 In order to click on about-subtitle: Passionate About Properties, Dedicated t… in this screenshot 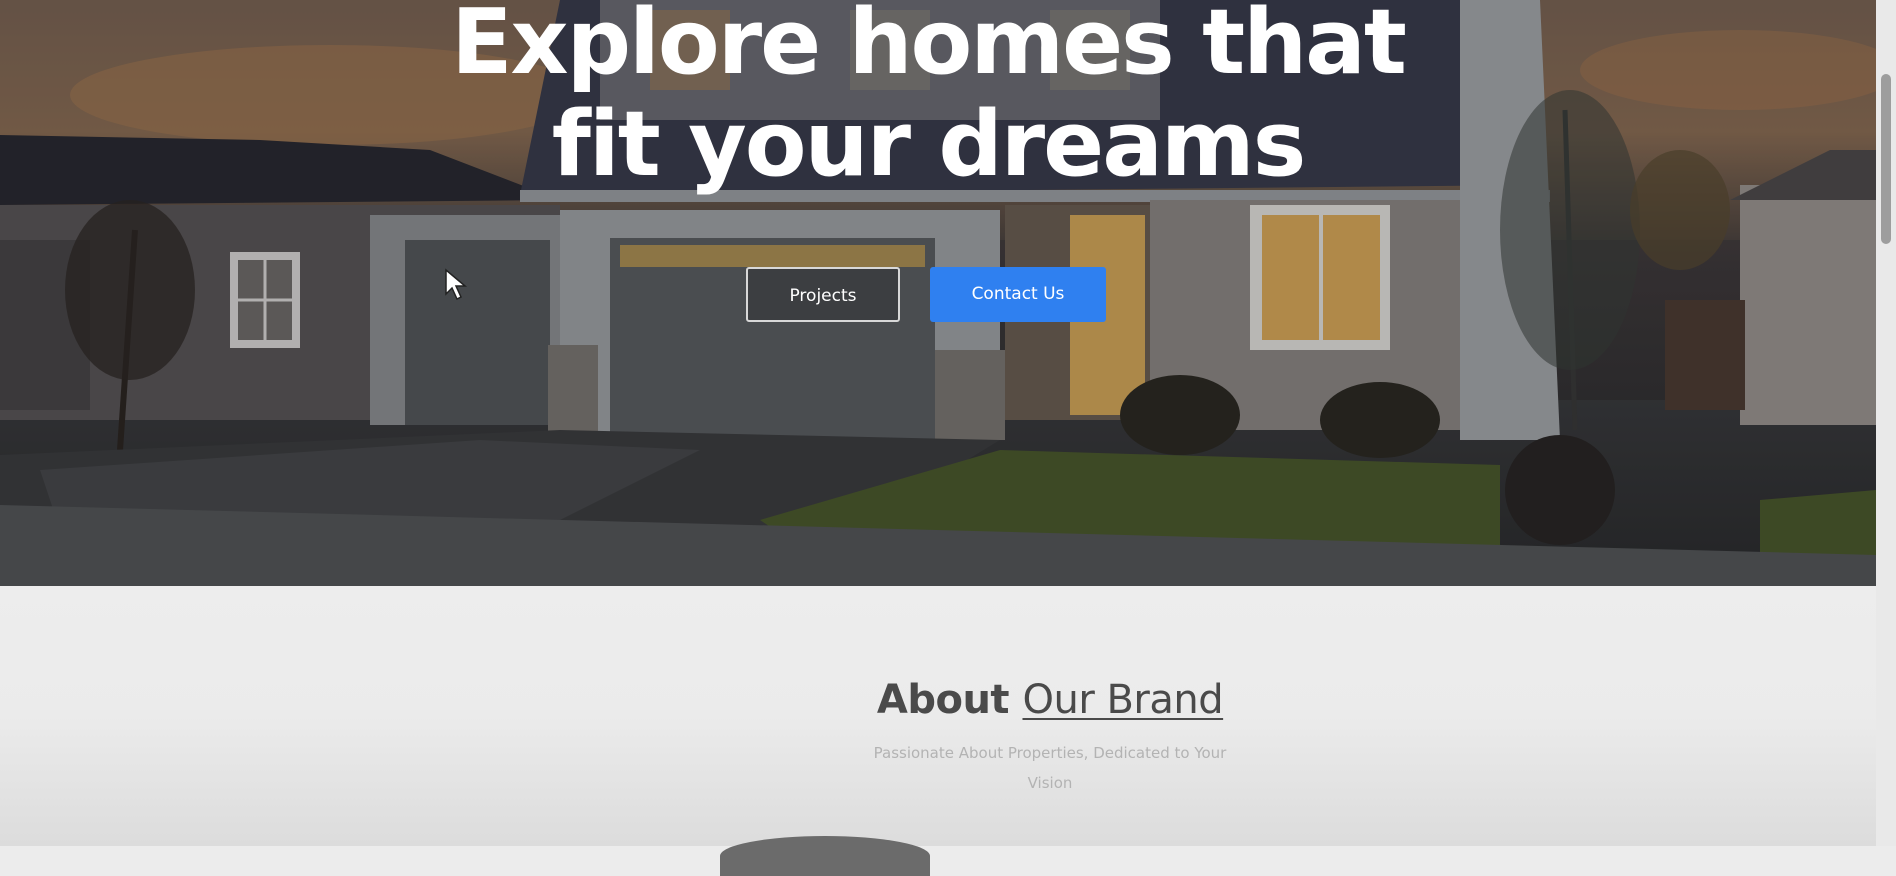, I will do `click(1050, 768)`.